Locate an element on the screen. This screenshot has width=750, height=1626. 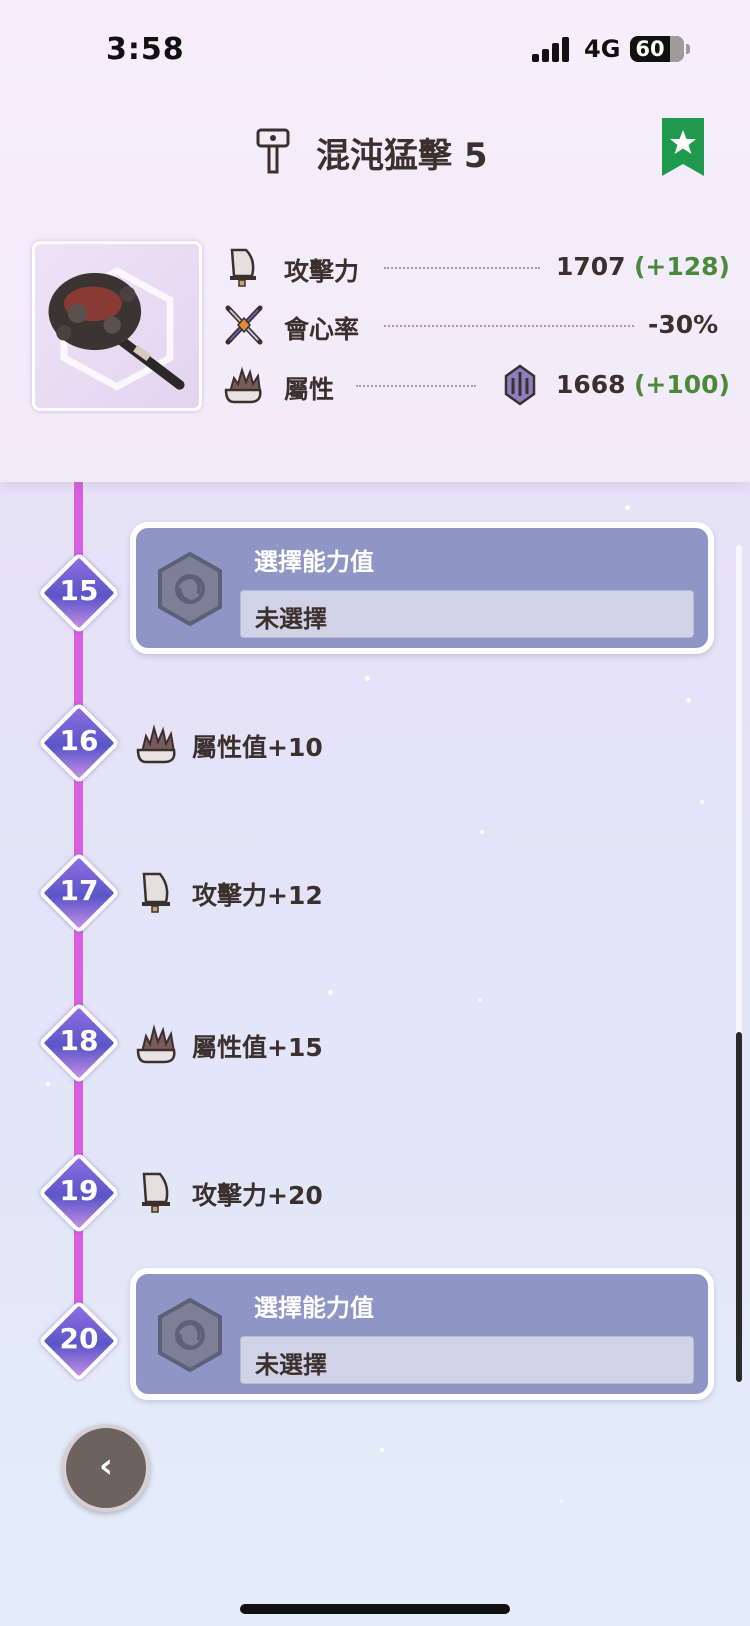
stat-element-bonus: (+100) is located at coordinates (682, 384).